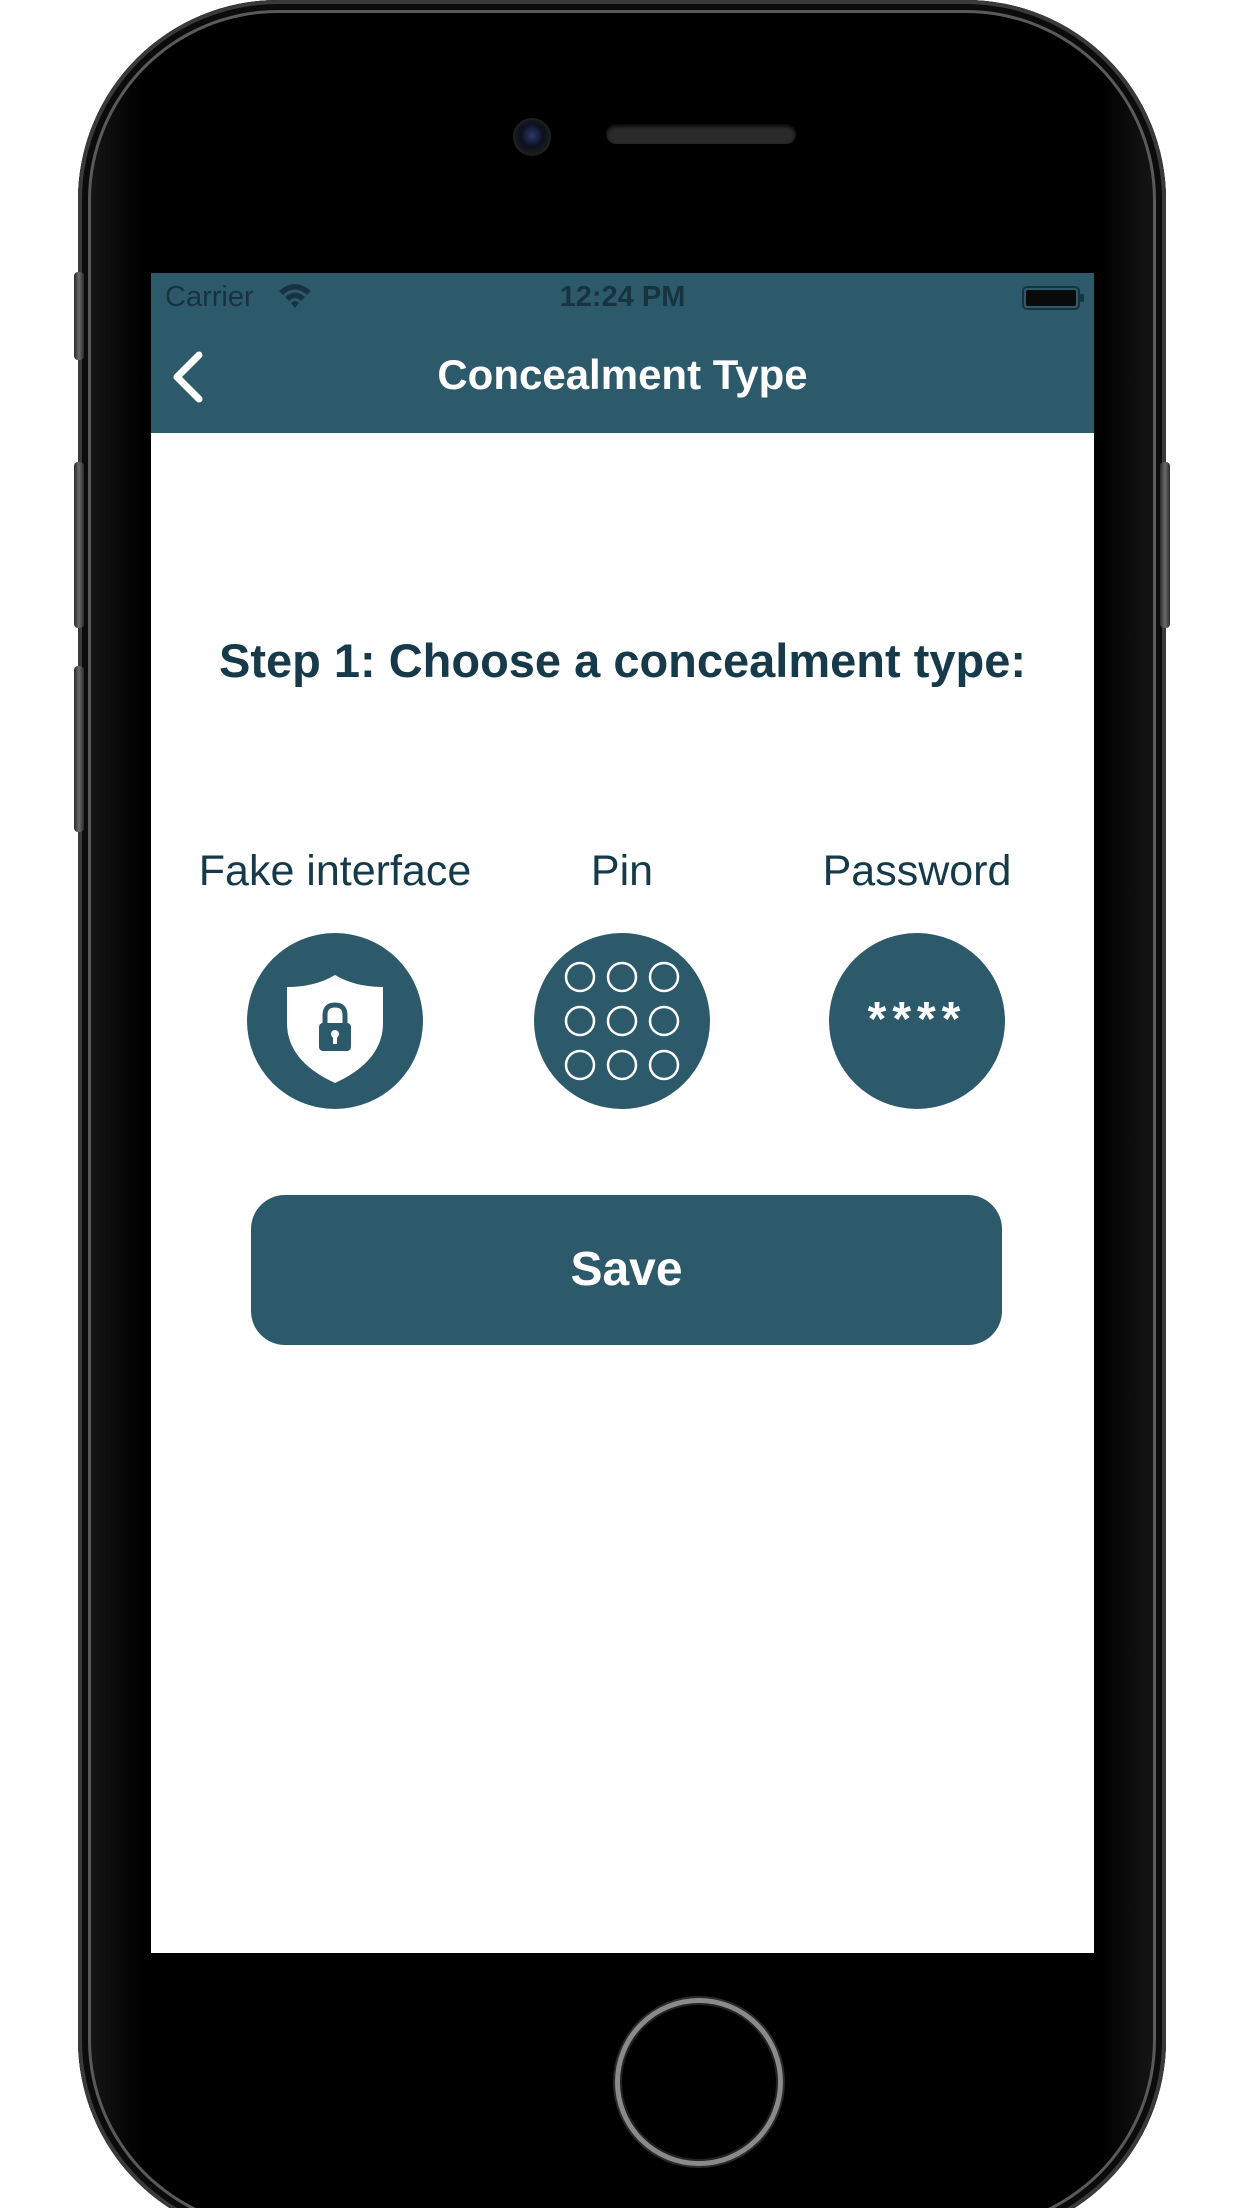 The height and width of the screenshot is (2208, 1242). I want to click on fake-interface-button, so click(335, 1021).